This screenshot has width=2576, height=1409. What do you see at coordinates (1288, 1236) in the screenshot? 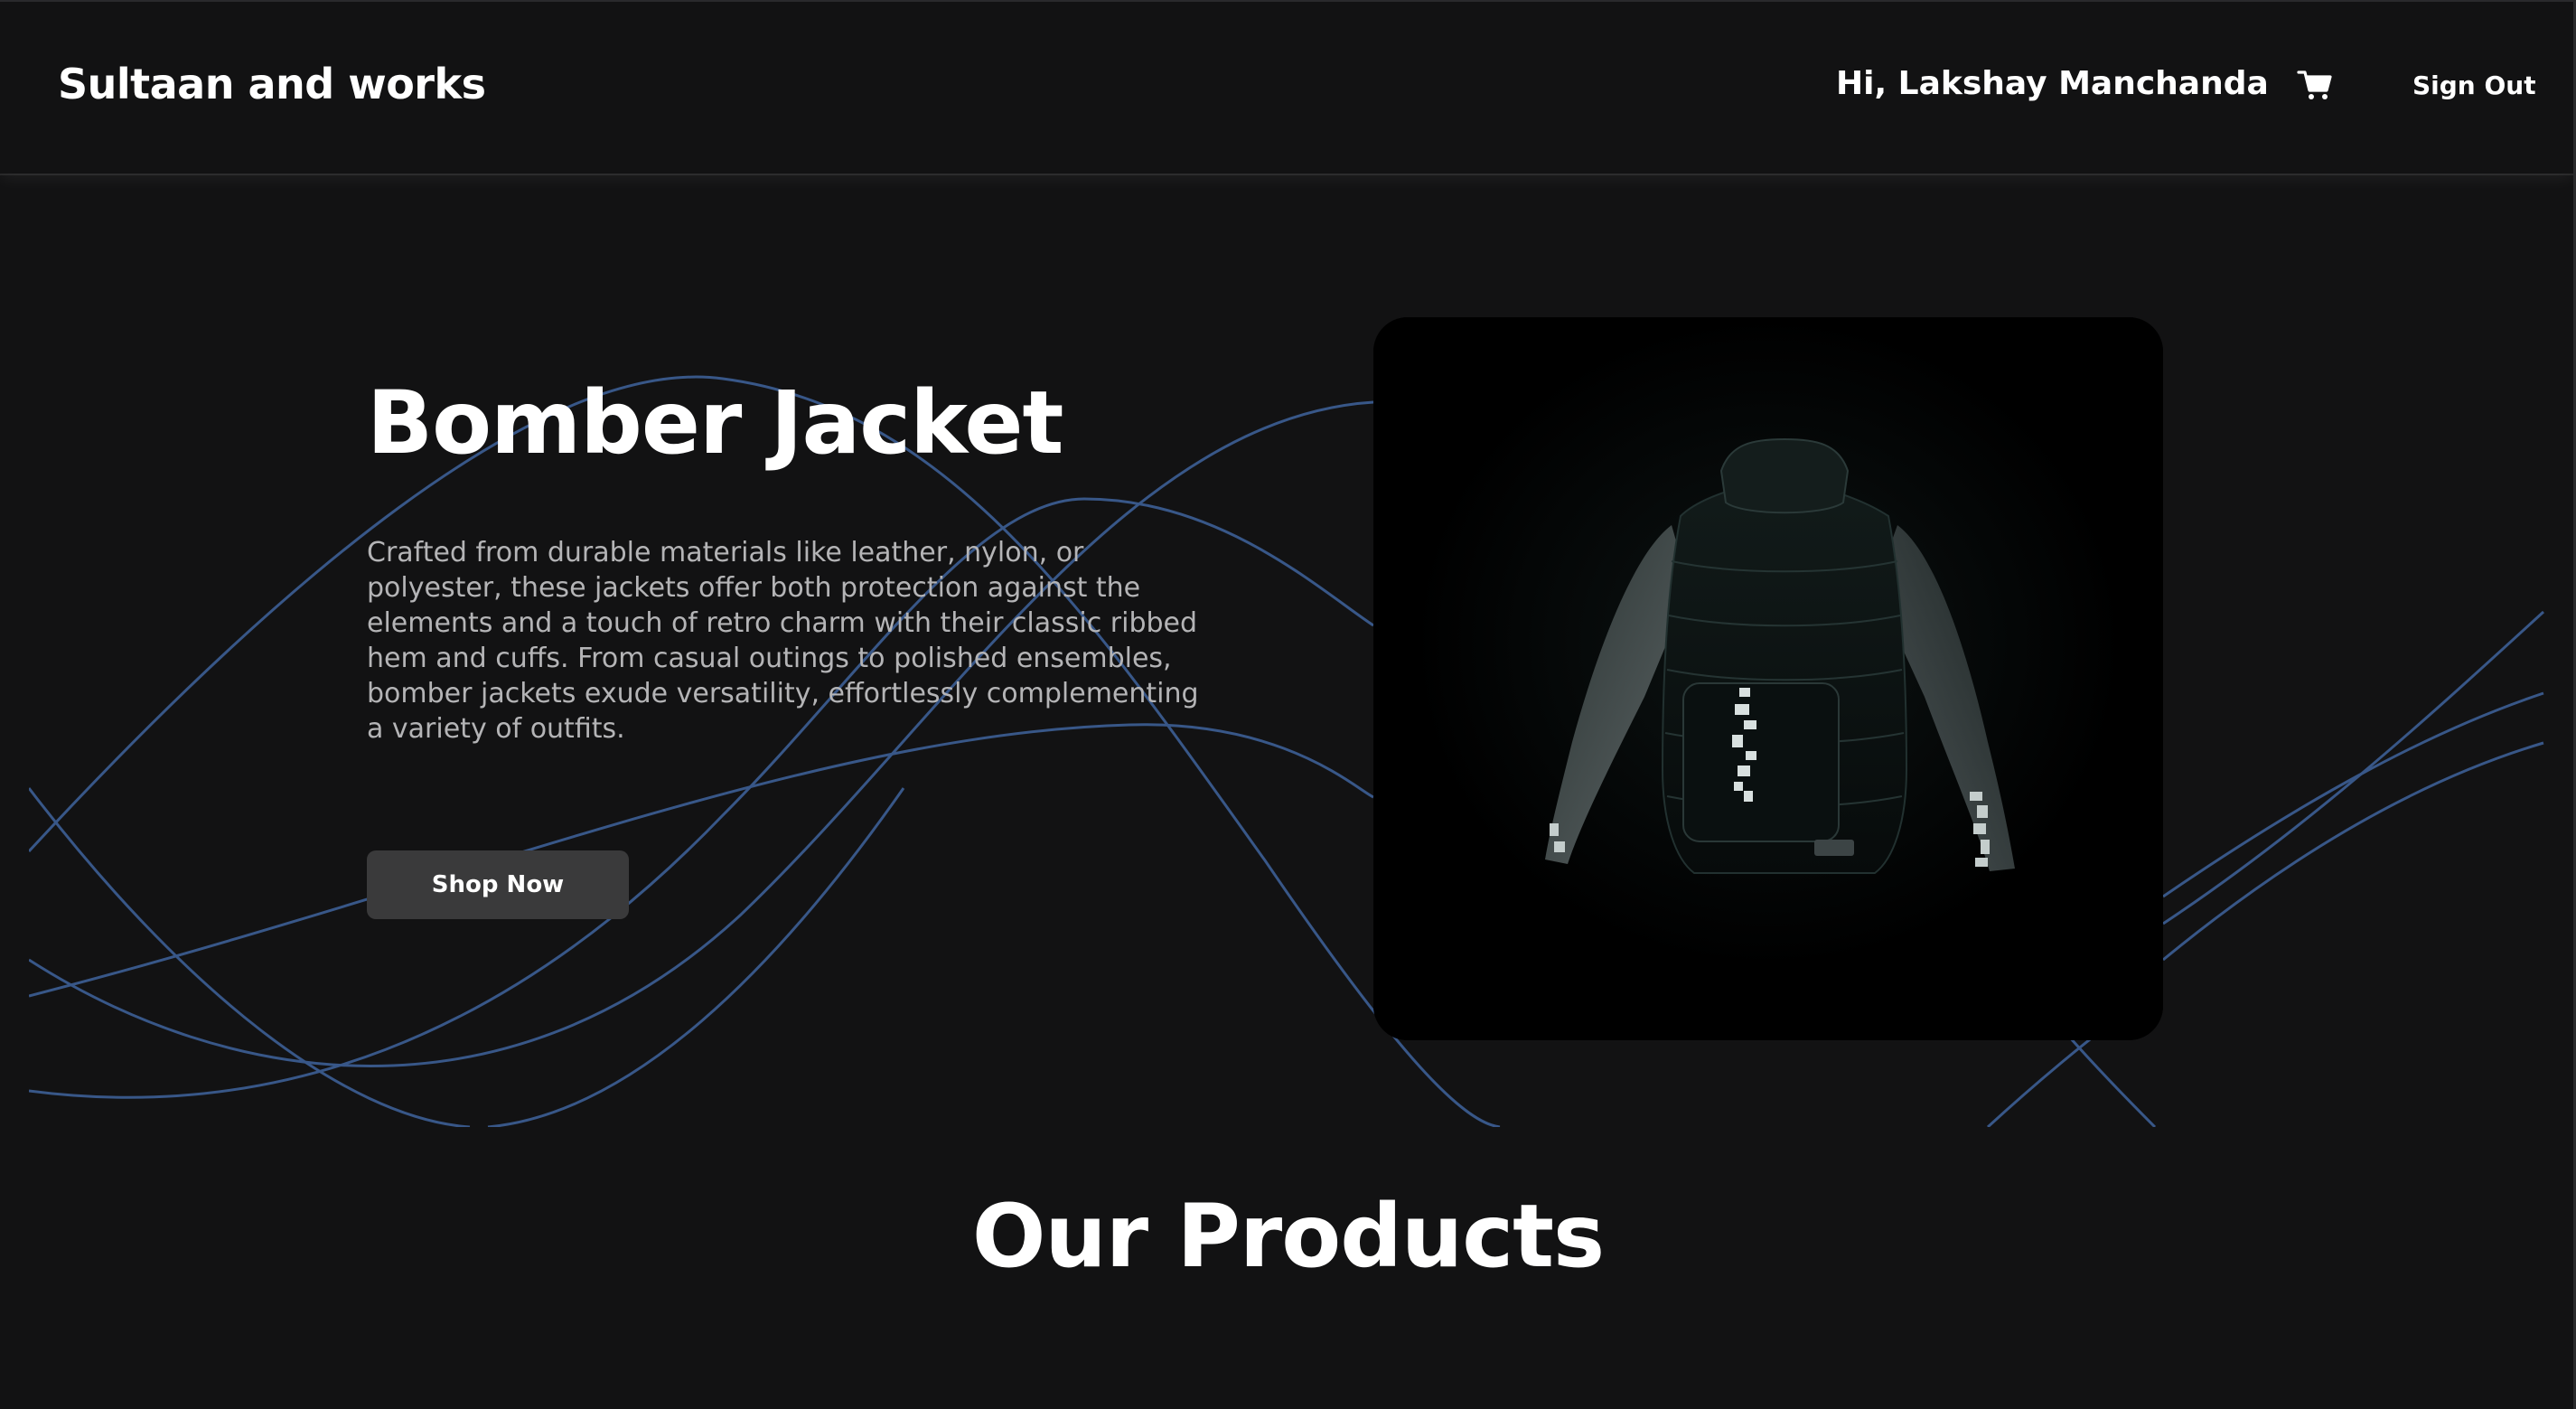
I see `products-heading: Our Products` at bounding box center [1288, 1236].